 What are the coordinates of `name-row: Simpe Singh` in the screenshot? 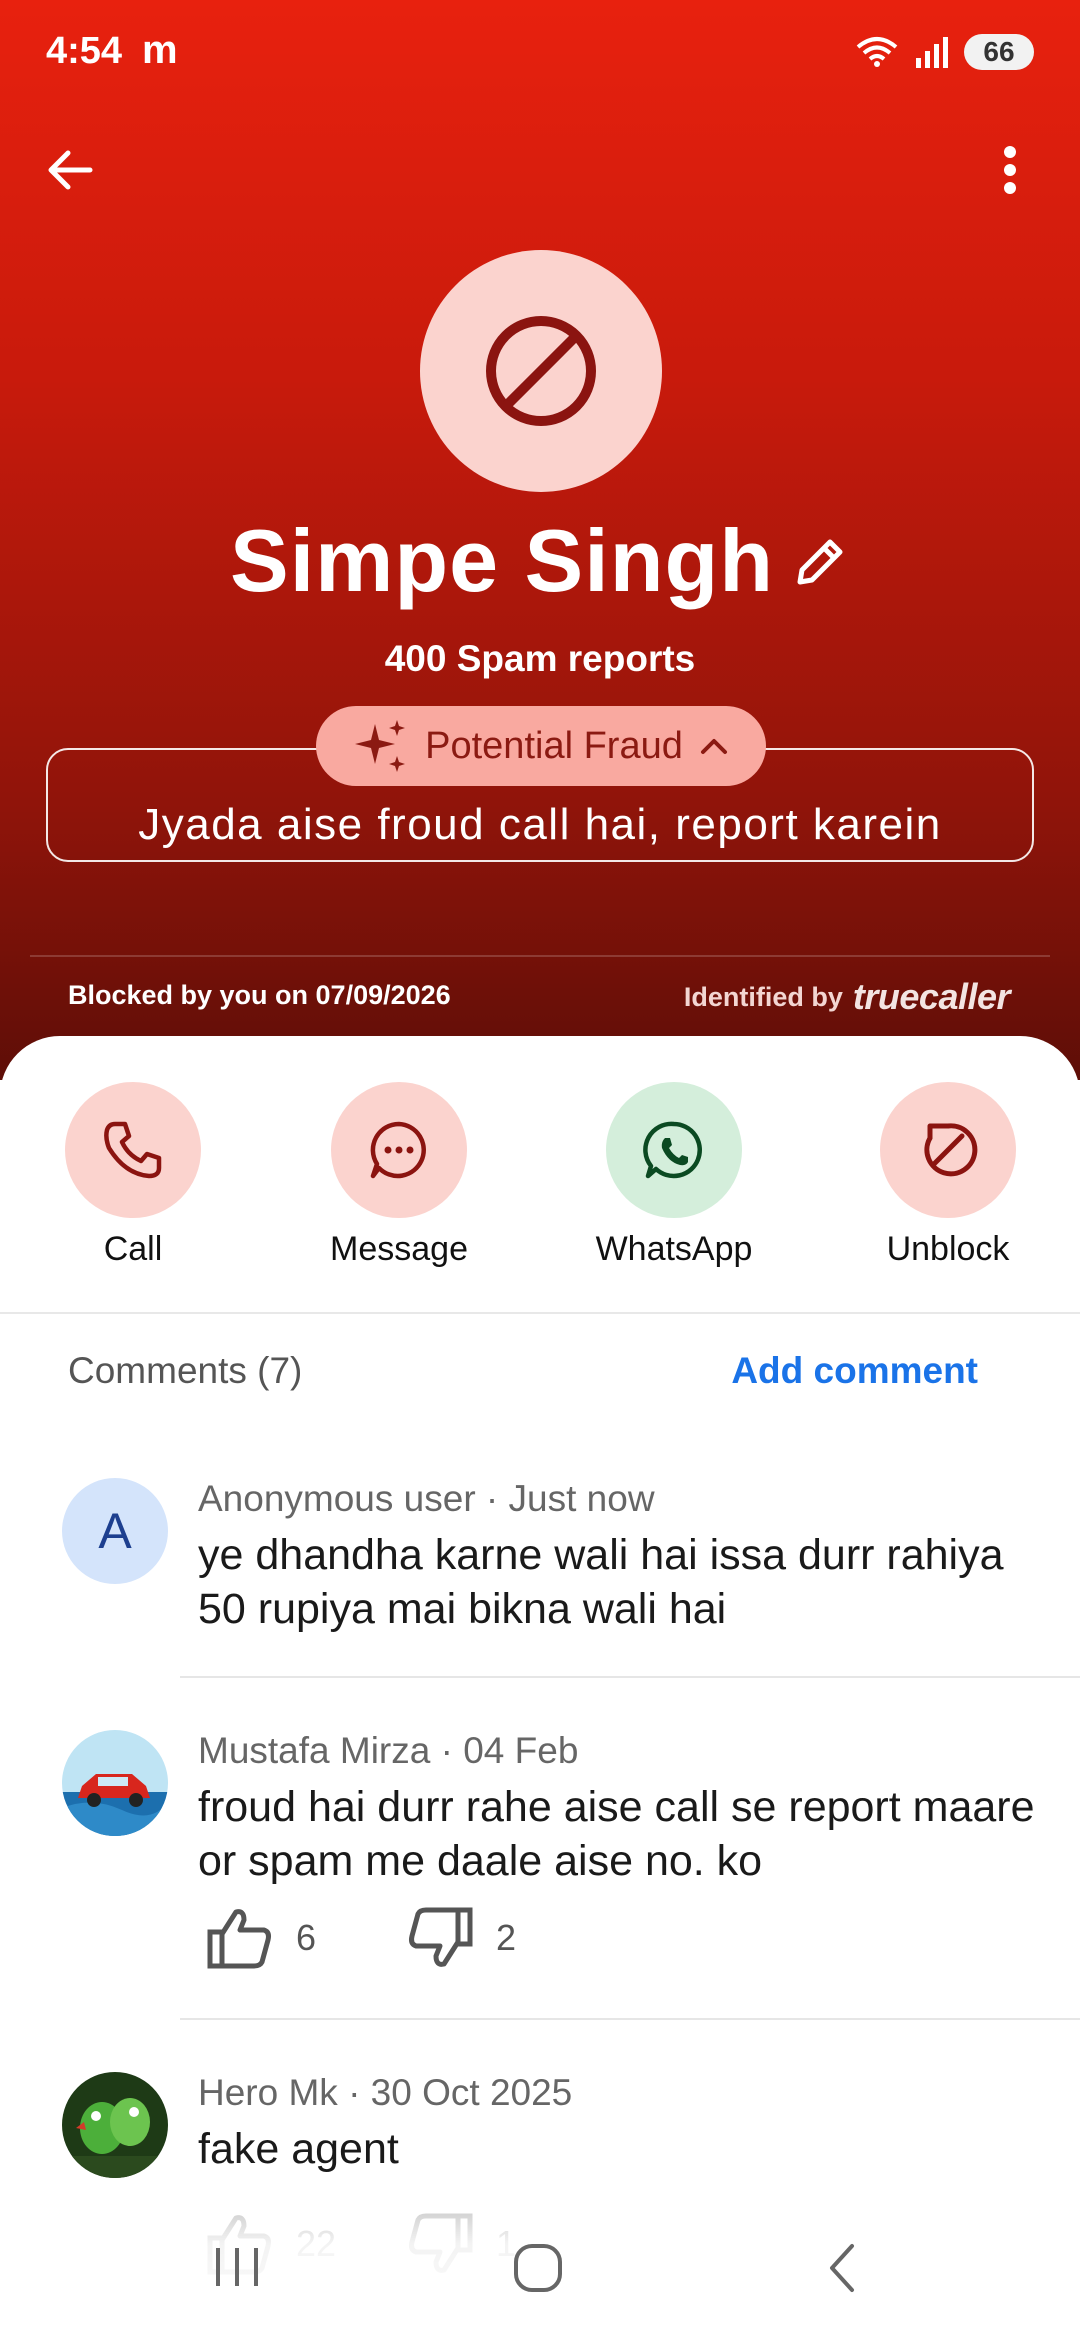 It's located at (540, 561).